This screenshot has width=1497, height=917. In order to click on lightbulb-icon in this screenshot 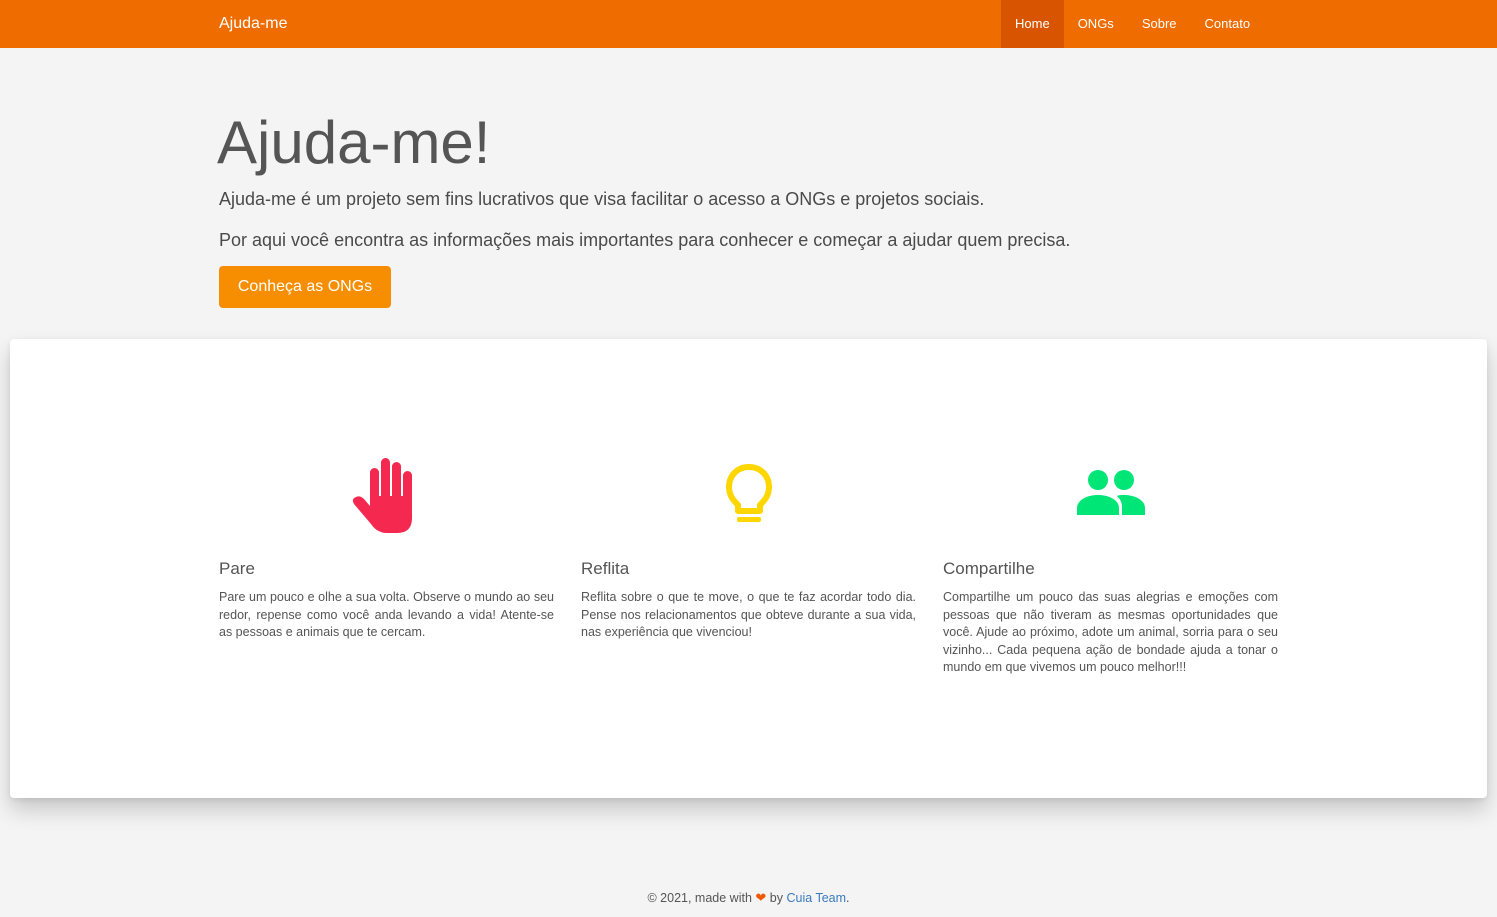, I will do `click(748, 494)`.